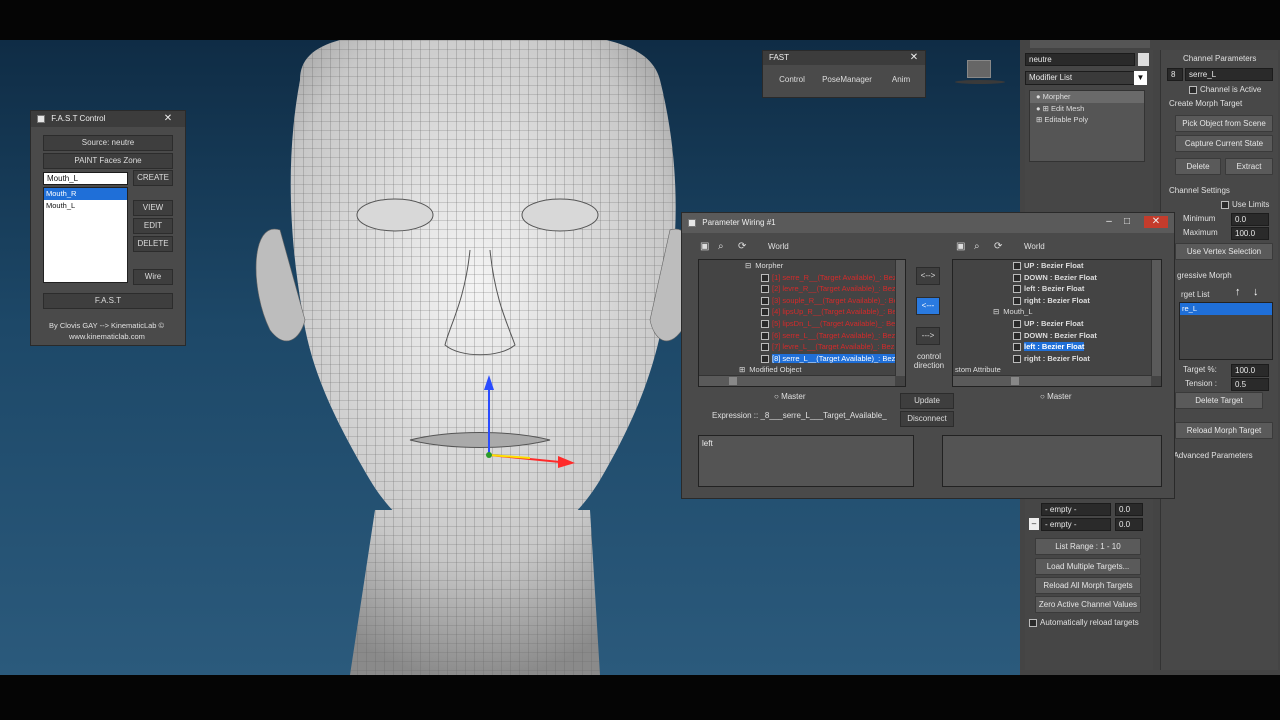  Describe the element at coordinates (742, 246) in the screenshot. I see `refresh-icon: ⟳` at that location.